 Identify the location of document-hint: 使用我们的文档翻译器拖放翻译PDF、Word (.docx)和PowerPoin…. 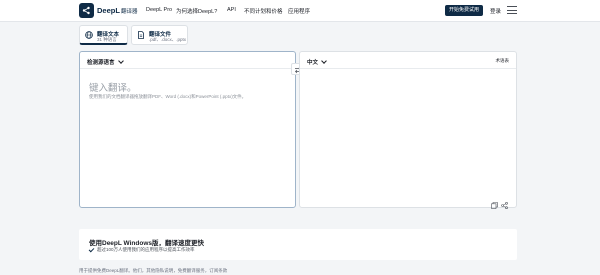
(168, 96).